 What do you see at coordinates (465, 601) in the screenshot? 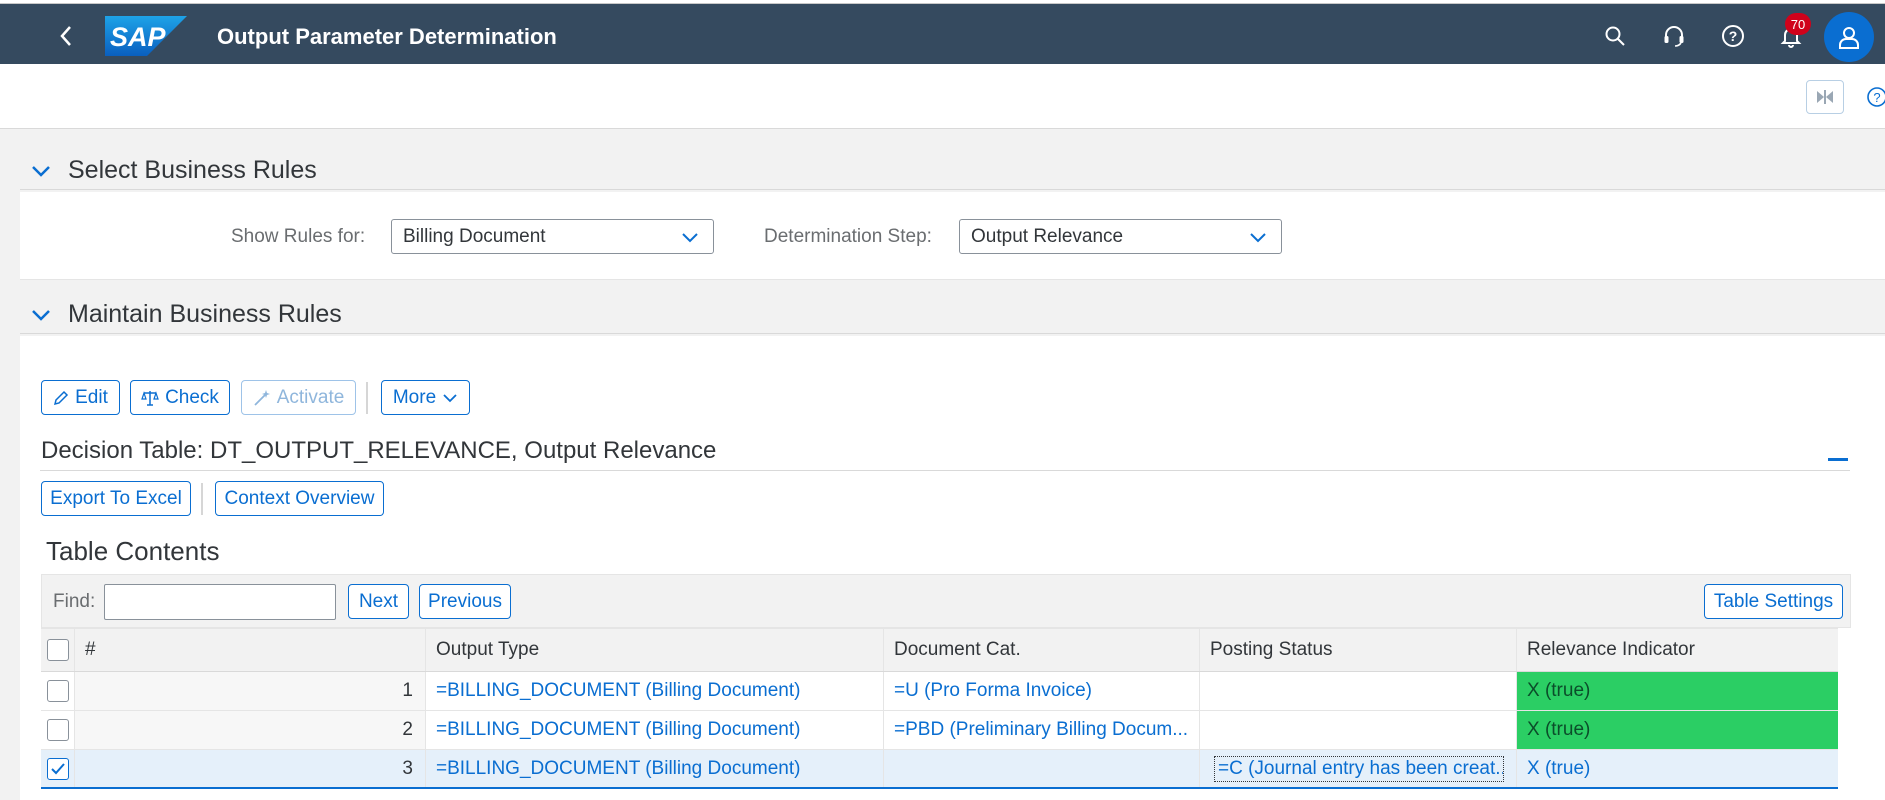
I see `previous-button: Previous` at bounding box center [465, 601].